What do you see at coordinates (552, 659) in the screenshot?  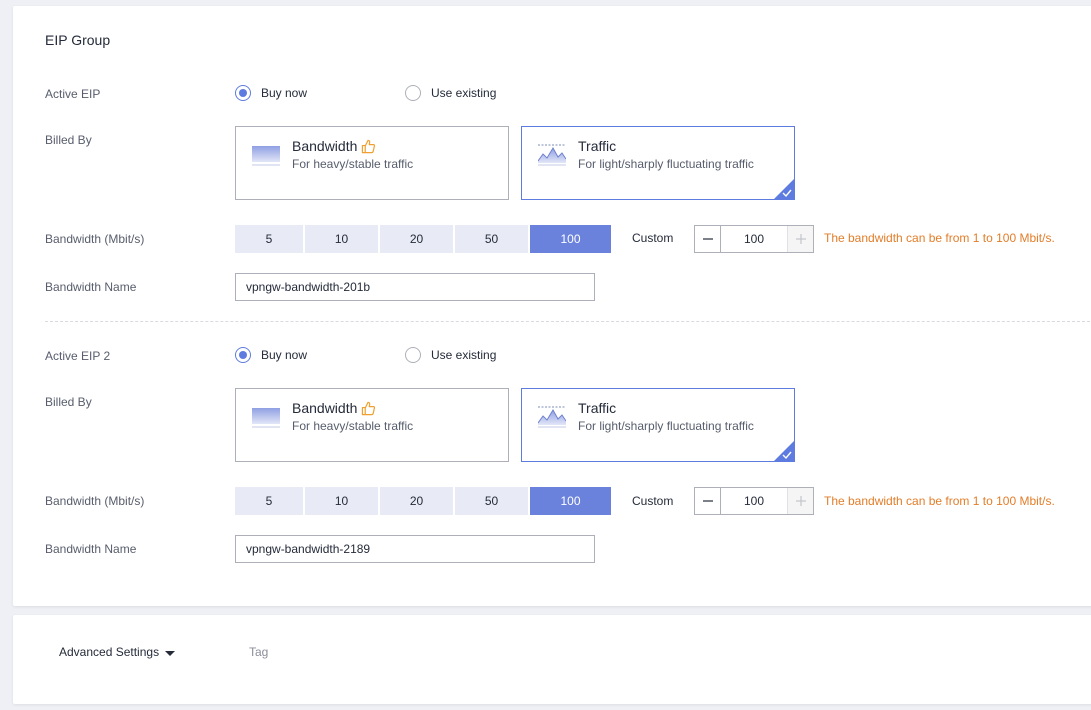 I see `advanced-settings-panel: Advanced Settings Tag` at bounding box center [552, 659].